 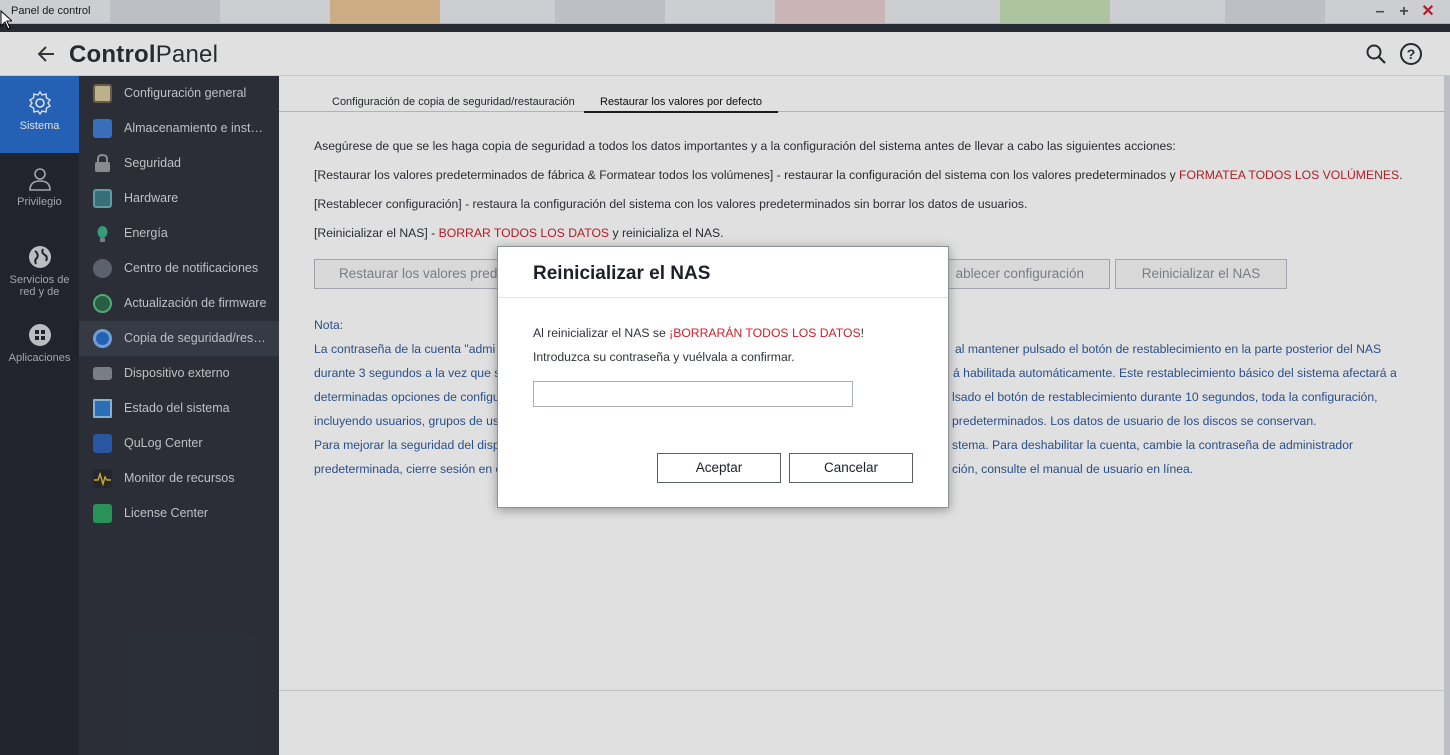 I want to click on note-line: incluyendo usuarios, grupos de us, so click(x=406, y=421).